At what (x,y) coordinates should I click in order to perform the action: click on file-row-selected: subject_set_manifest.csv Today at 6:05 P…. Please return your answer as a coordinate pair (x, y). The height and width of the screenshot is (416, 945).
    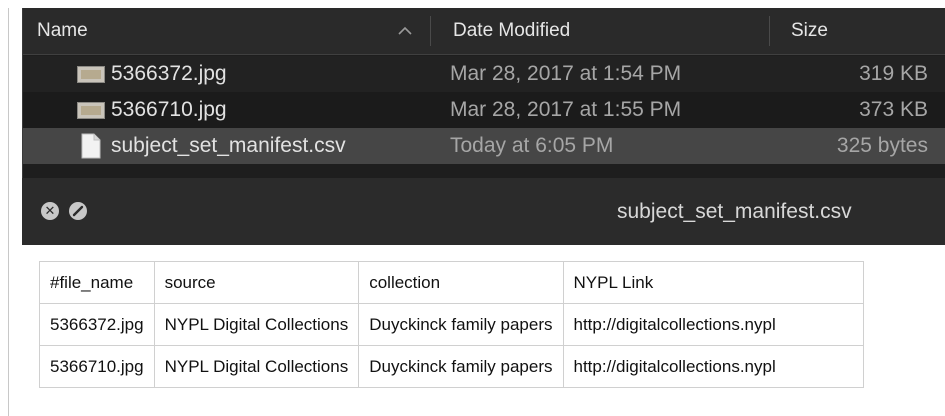
    Looking at the image, I should click on (484, 146).